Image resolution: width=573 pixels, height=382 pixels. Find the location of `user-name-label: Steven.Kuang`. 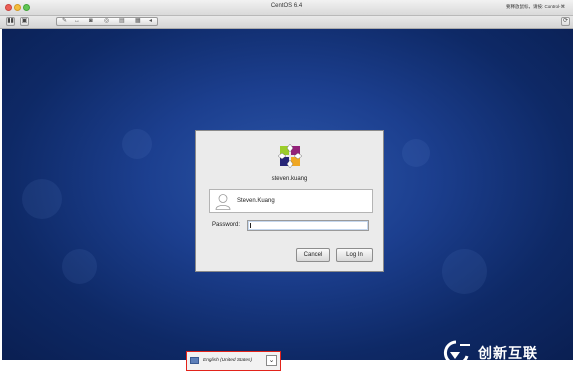

user-name-label: Steven.Kuang is located at coordinates (256, 201).